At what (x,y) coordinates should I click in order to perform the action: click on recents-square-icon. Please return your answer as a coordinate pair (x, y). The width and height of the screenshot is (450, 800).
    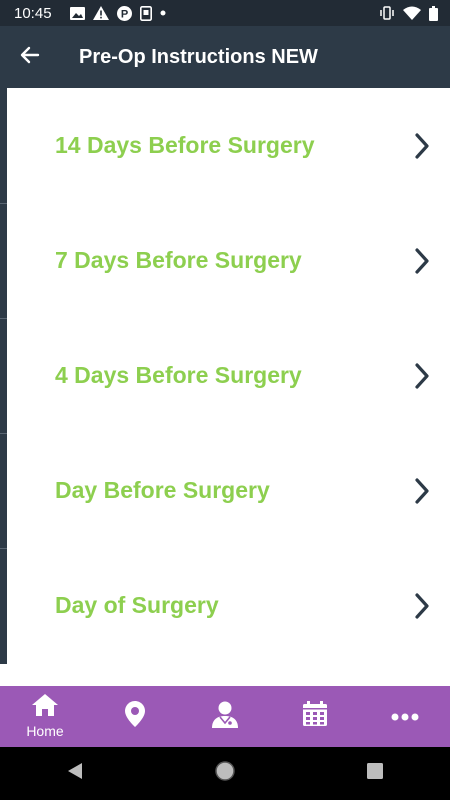
    Looking at the image, I should click on (375, 773).